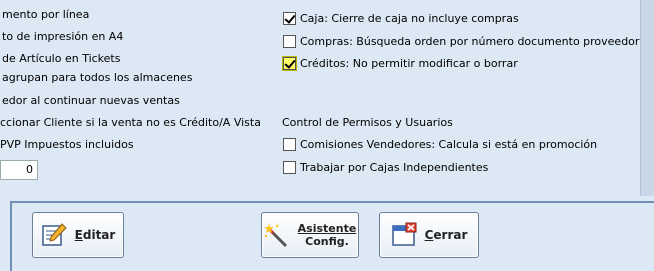 The image size is (654, 271). What do you see at coordinates (394, 167) in the screenshot?
I see `cajas-independientes-label: Trabajar por Cajas Independientes` at bounding box center [394, 167].